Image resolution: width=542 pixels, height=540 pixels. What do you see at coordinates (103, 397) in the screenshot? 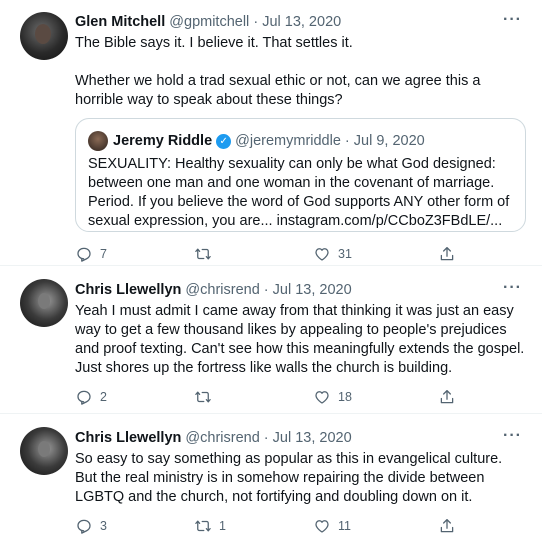
I see `reply-count: 2` at bounding box center [103, 397].